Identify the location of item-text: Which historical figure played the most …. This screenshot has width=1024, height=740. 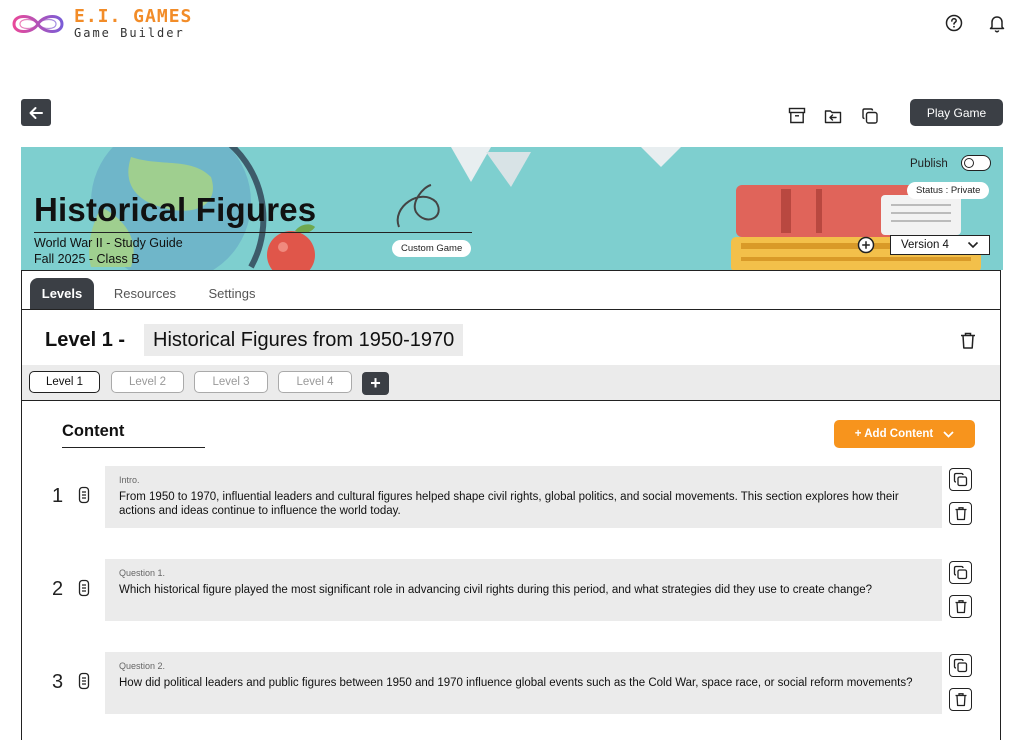
(496, 590).